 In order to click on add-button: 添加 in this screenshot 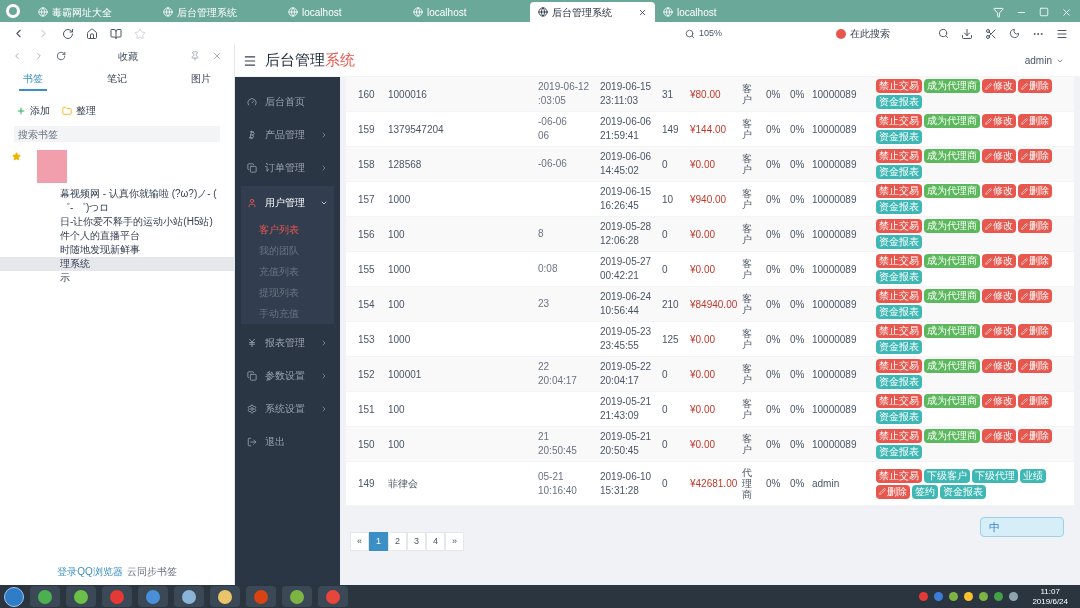, I will do `click(33, 110)`.